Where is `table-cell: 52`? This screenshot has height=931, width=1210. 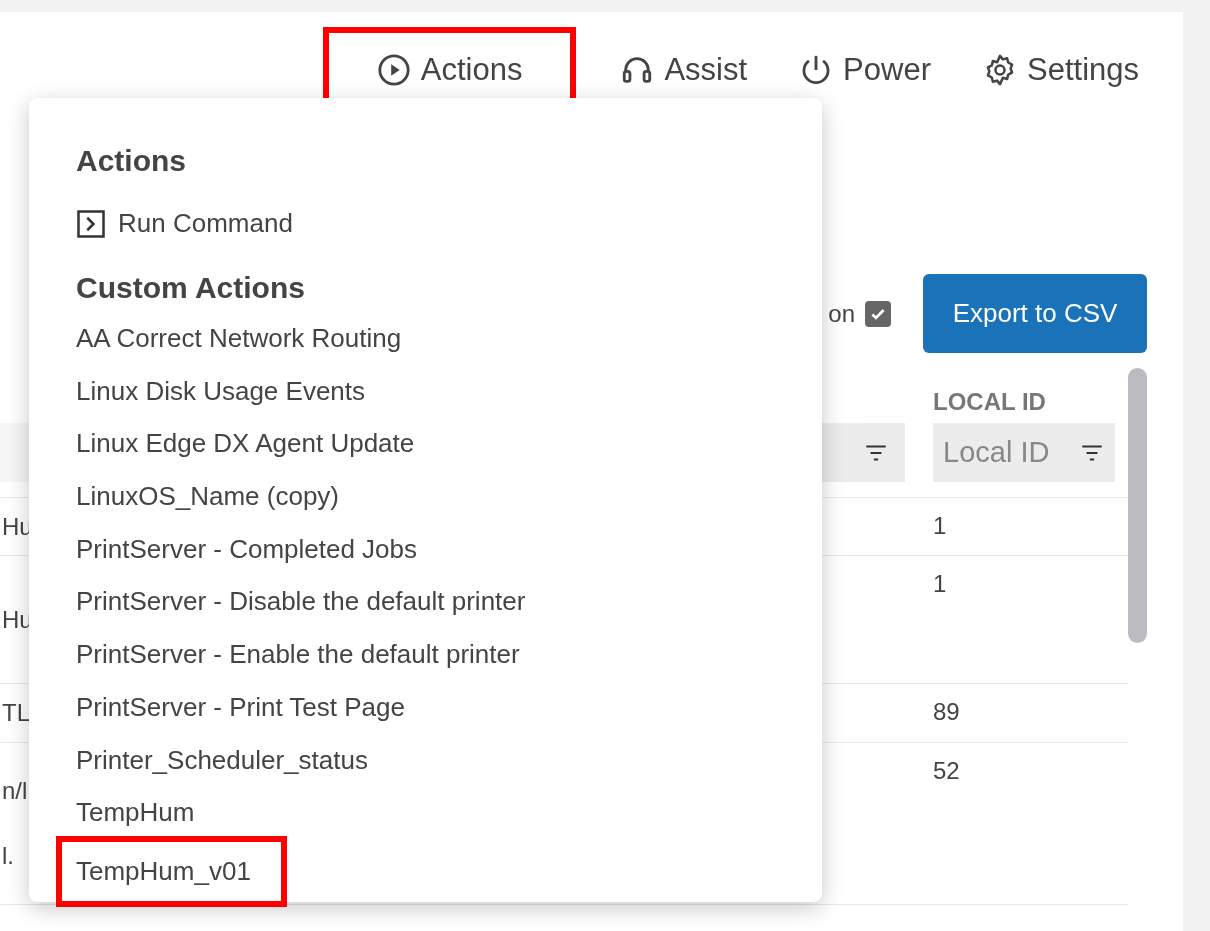 table-cell: 52 is located at coordinates (946, 770).